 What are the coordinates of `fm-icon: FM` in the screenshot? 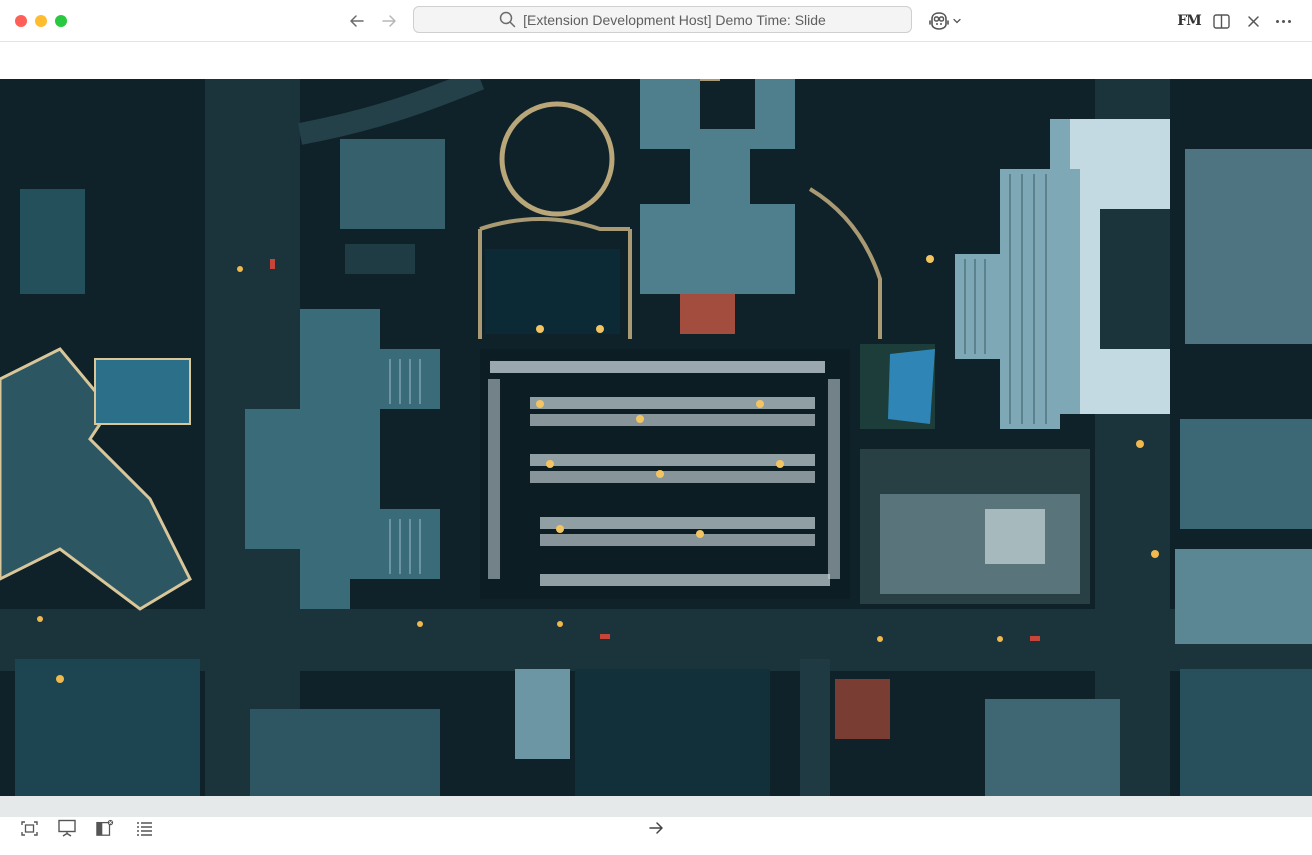 It's located at (1189, 21).